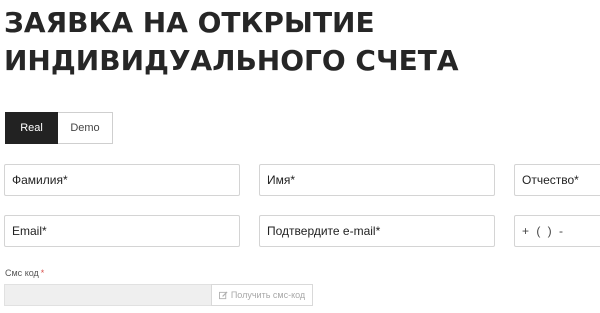 This screenshot has width=600, height=313. I want to click on edit-icon, so click(223, 295).